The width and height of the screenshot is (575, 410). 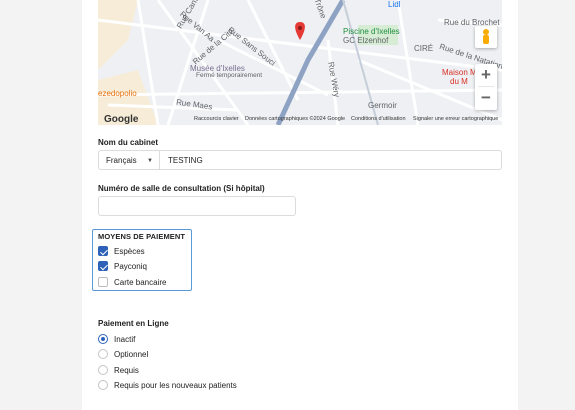 I want to click on cire-label: CIRÉ, so click(x=424, y=48).